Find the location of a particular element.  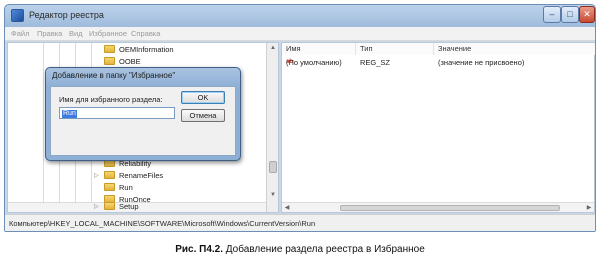

minimize-button: – is located at coordinates (552, 14).